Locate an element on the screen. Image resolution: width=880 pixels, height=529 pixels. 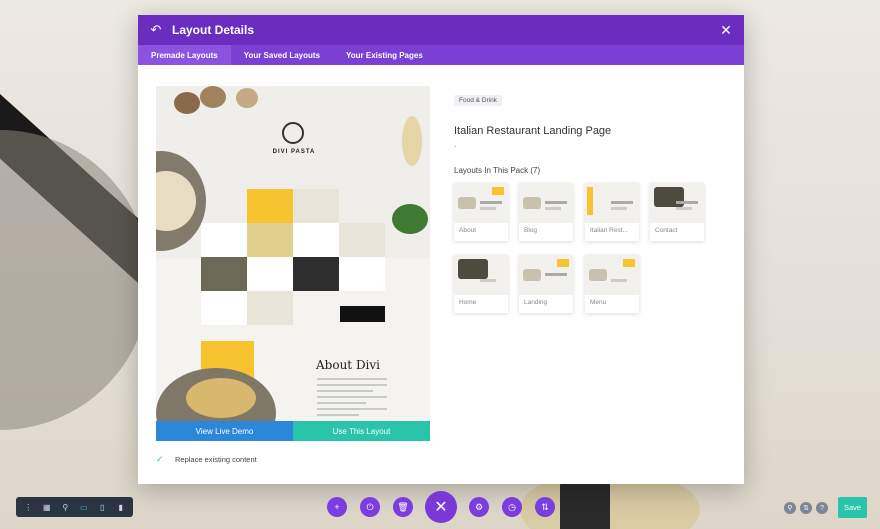
replace-content-label: Replace existing content is located at coordinates (216, 459).